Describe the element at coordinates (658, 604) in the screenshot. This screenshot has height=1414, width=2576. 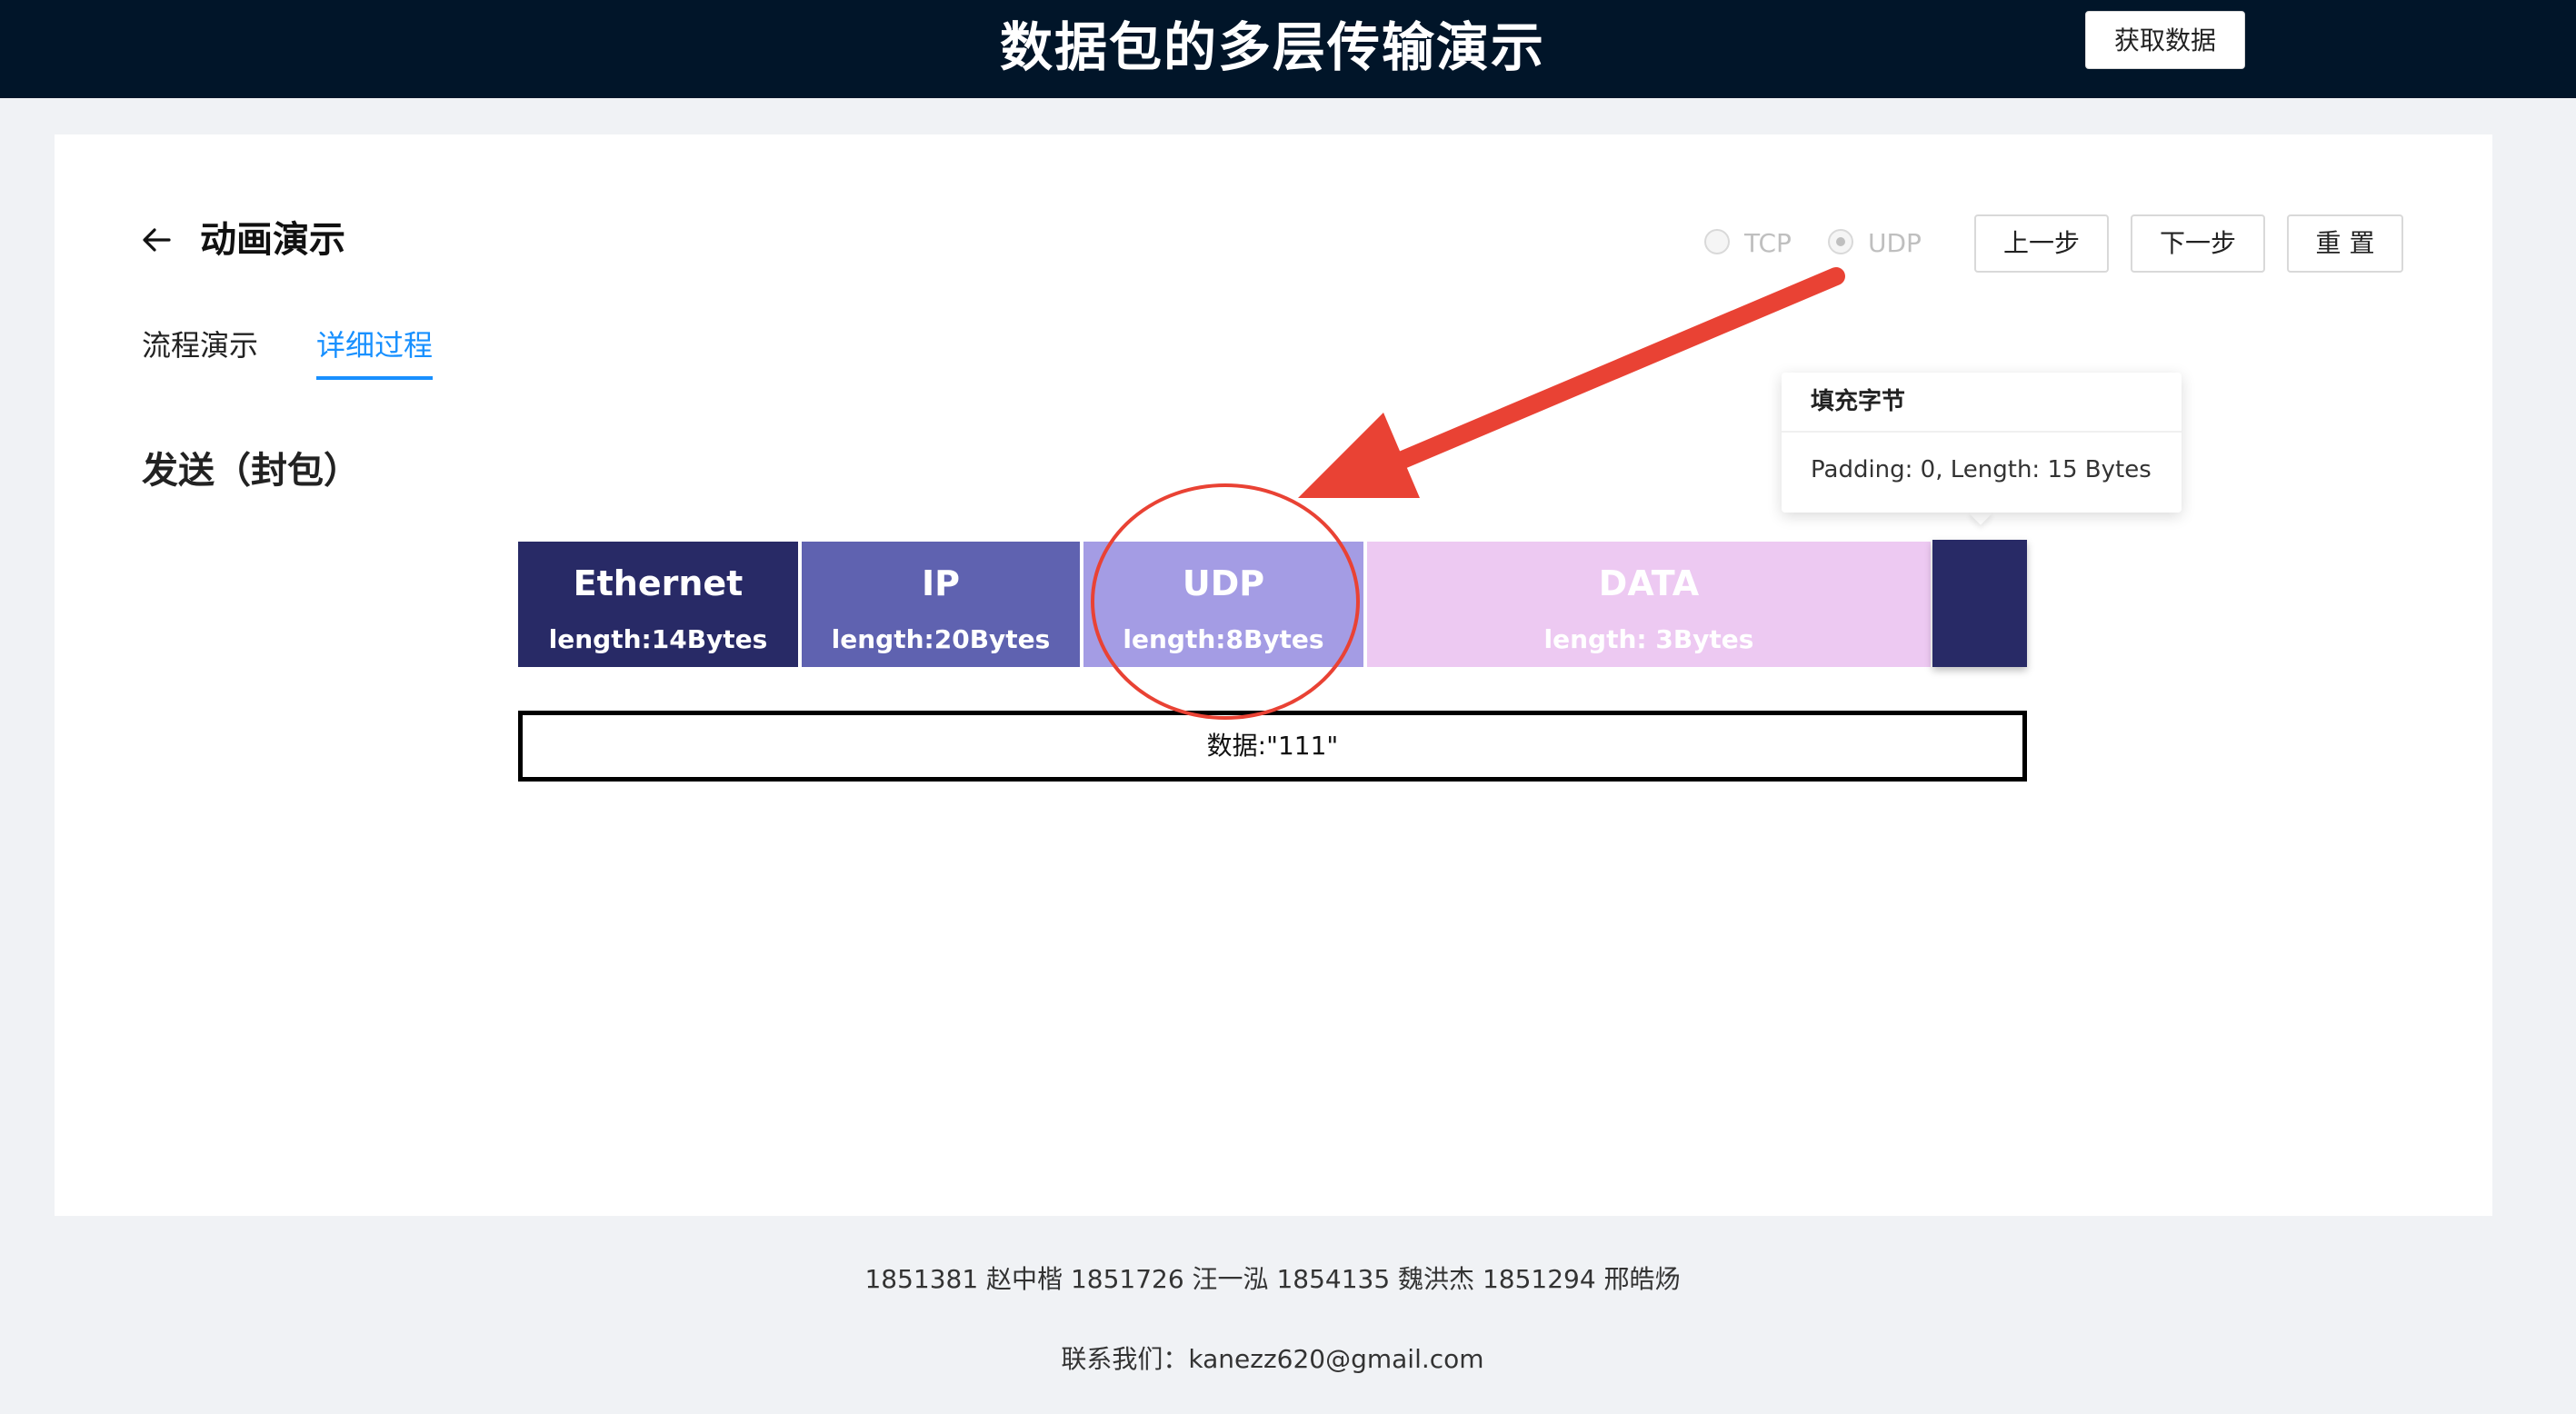
I see `segment-ethernet: Ethernet length:14Bytes` at that location.